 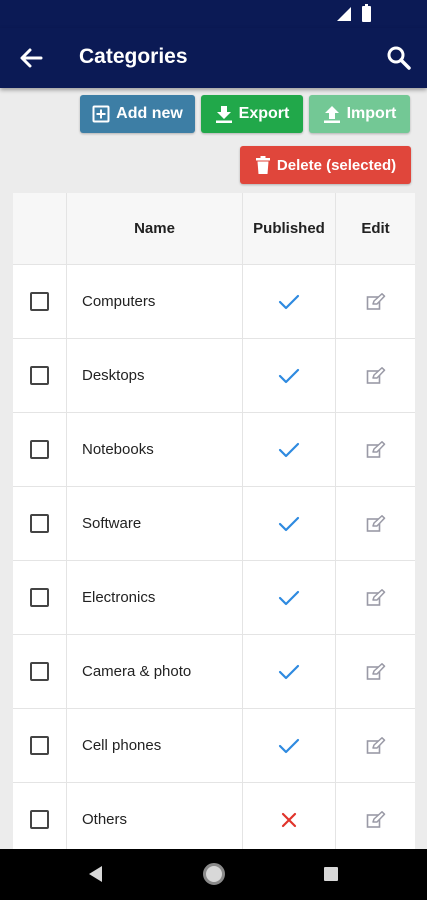 I want to click on column-header-edit: Edit, so click(x=375, y=228).